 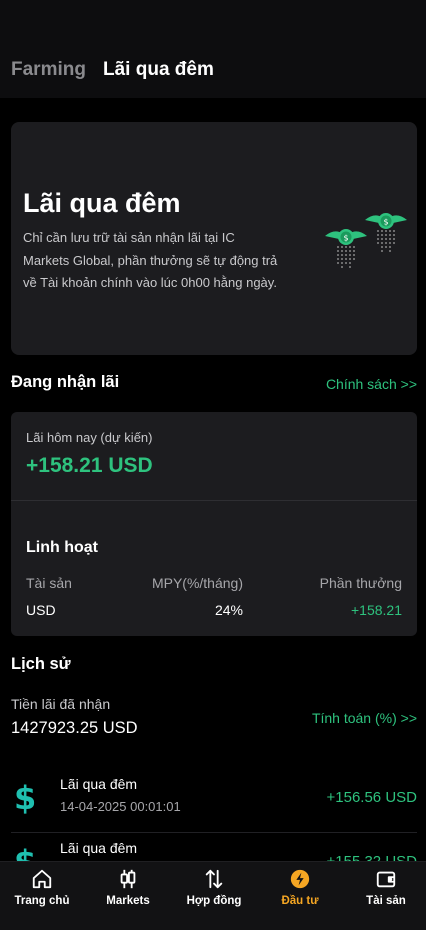 What do you see at coordinates (346, 249) in the screenshot?
I see `flying-coin-left: $` at bounding box center [346, 249].